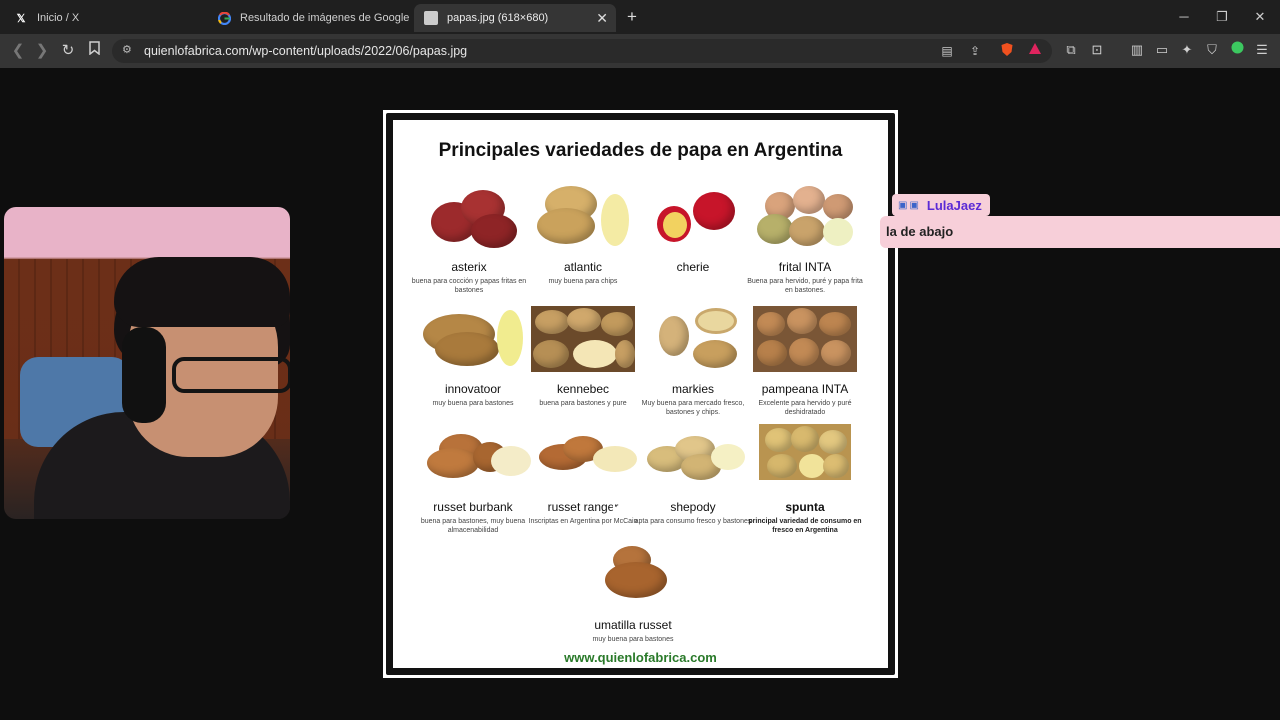 This screenshot has width=1280, height=720. What do you see at coordinates (805, 389) in the screenshot?
I see `variety-name: pampeana INTA` at bounding box center [805, 389].